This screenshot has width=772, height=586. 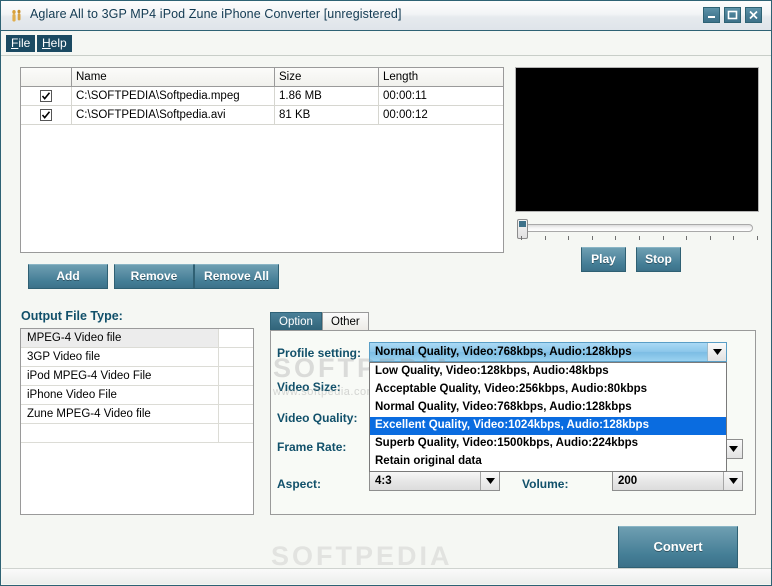 What do you see at coordinates (327, 77) in the screenshot?
I see `column-header-size: Size` at bounding box center [327, 77].